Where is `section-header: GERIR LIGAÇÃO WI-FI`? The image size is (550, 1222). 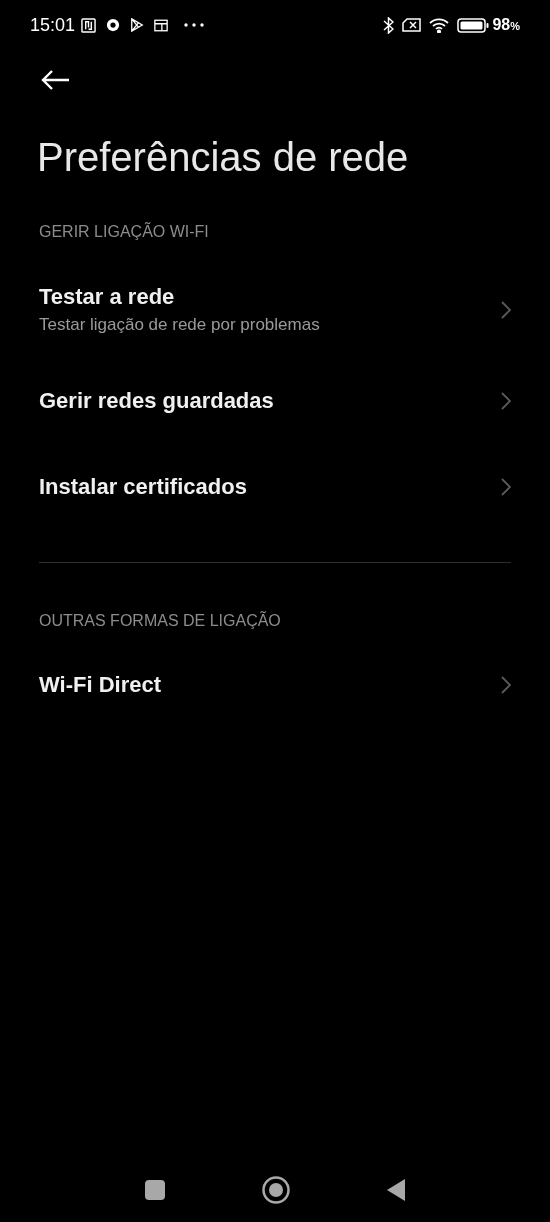
section-header: GERIR LIGAÇÃO WI-FI is located at coordinates (124, 232).